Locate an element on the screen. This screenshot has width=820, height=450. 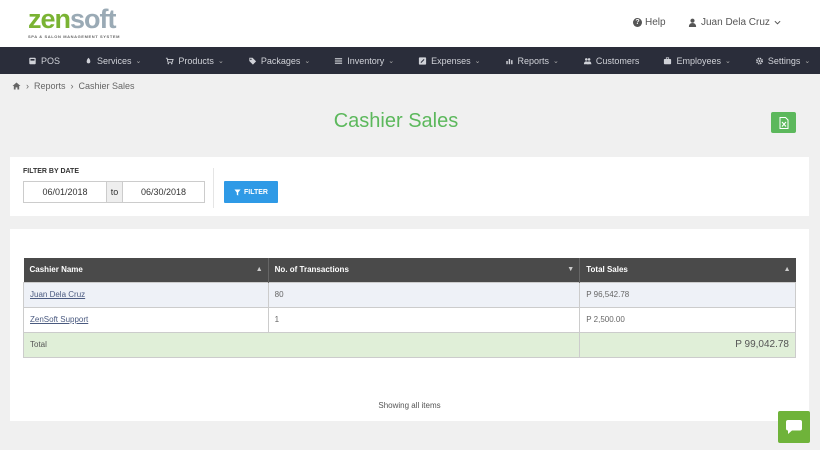
nav-pos: POS is located at coordinates (44, 61).